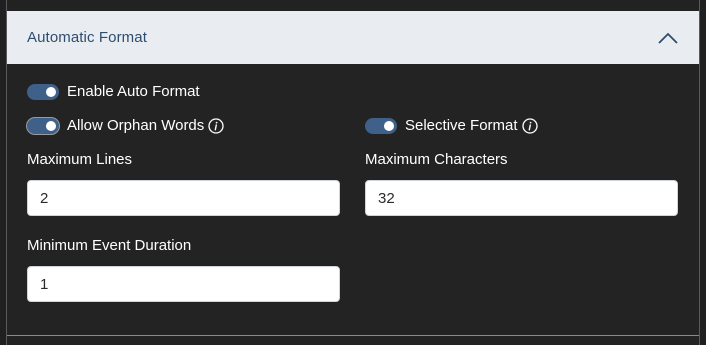 This screenshot has height=345, width=706. I want to click on selective-format-label: Selective Format, so click(461, 125).